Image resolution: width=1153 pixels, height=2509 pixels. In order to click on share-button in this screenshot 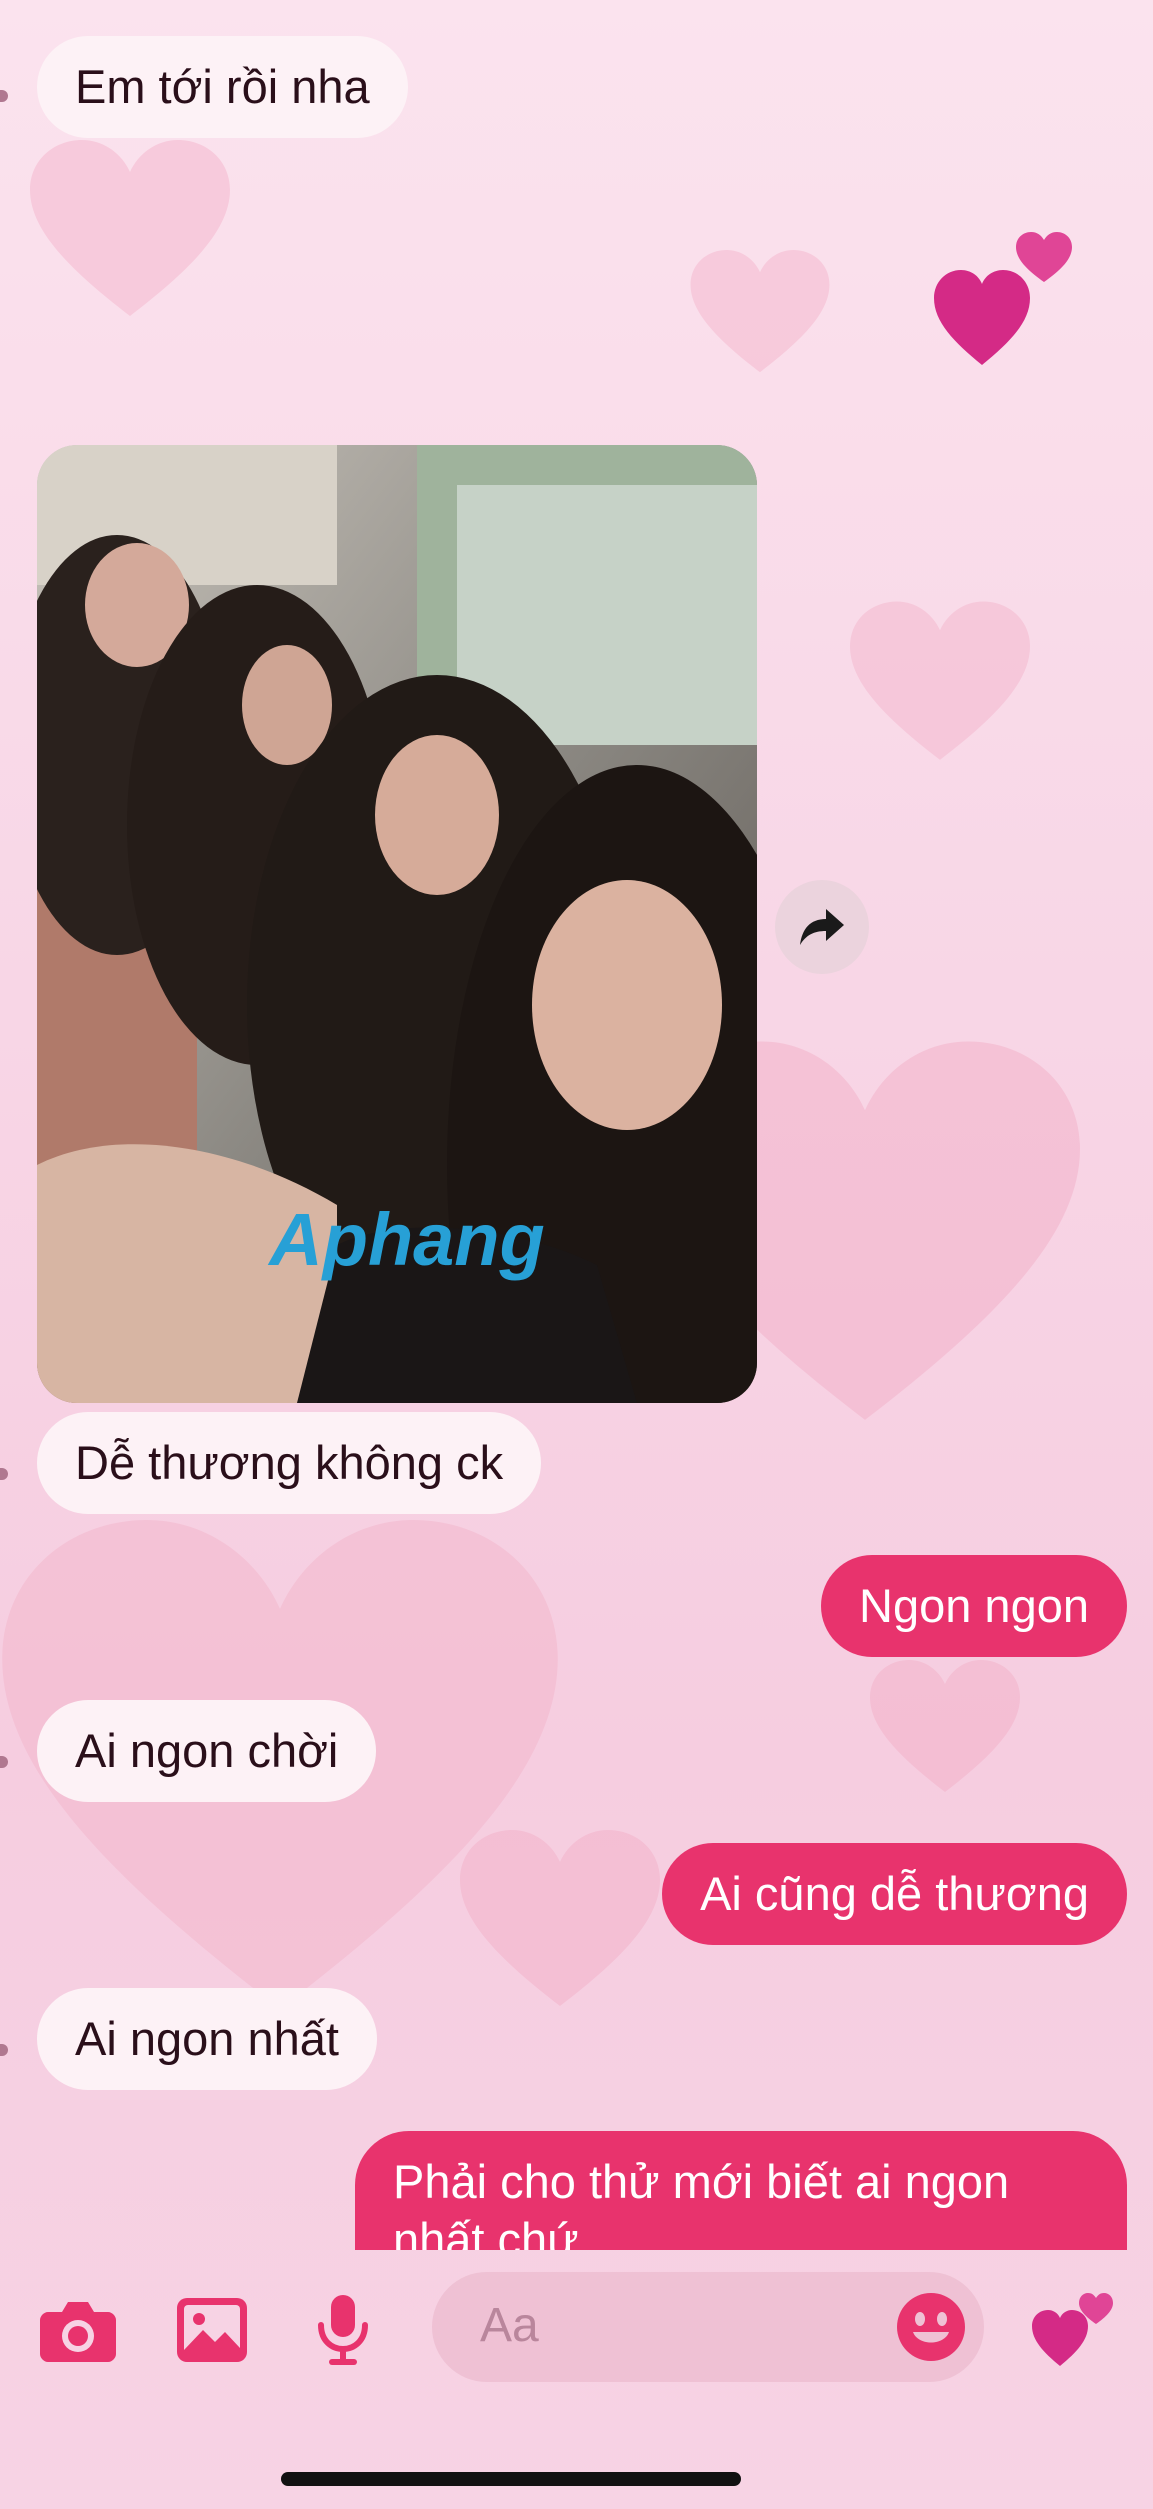, I will do `click(822, 927)`.